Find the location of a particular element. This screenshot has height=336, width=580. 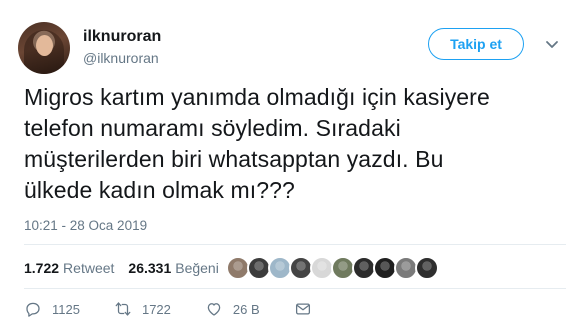

likes-count: 26.331 is located at coordinates (150, 268).